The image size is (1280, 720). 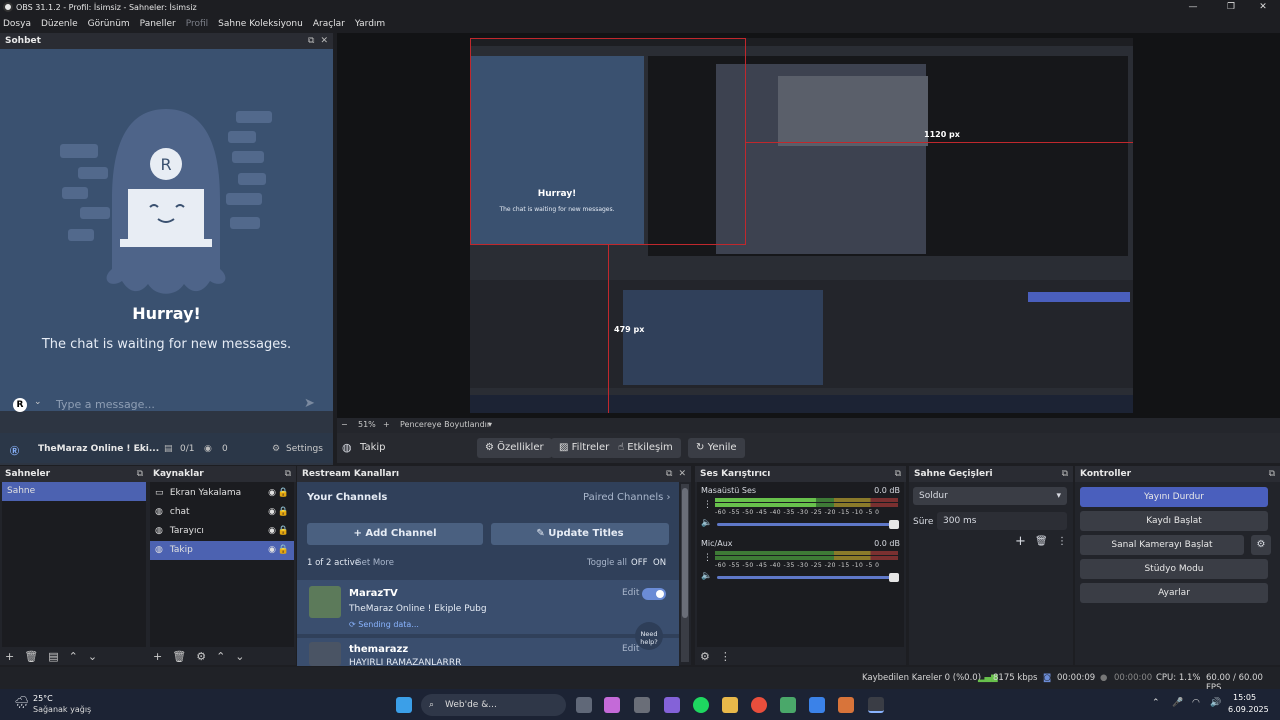 I want to click on filter-icon: ▤, so click(x=53, y=656).